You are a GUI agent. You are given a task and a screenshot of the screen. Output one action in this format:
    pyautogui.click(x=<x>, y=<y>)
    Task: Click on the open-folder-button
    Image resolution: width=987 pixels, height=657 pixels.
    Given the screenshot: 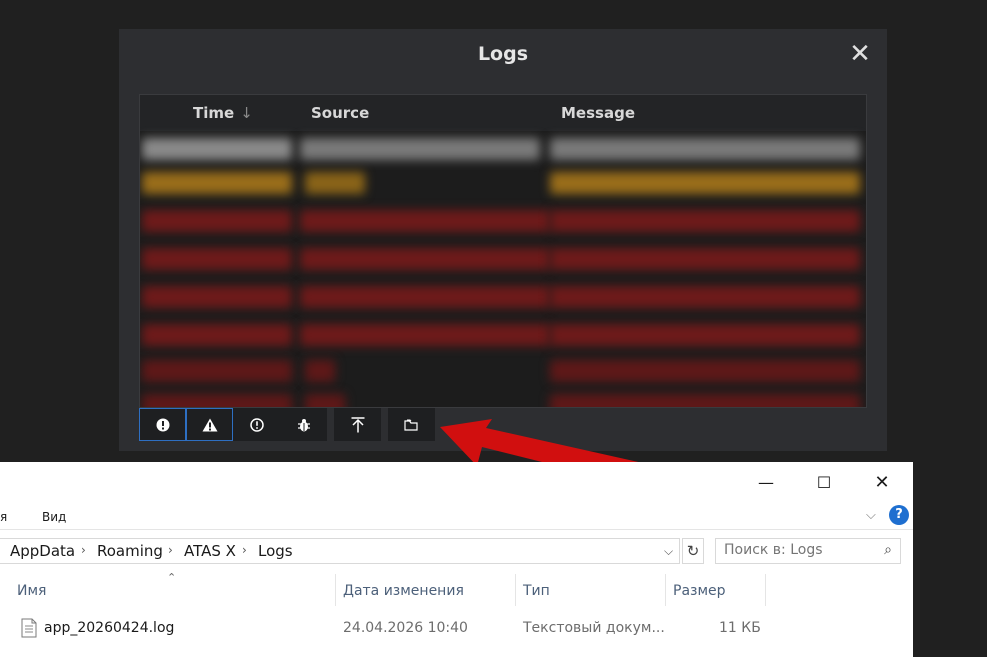 What is the action you would take?
    pyautogui.click(x=411, y=424)
    